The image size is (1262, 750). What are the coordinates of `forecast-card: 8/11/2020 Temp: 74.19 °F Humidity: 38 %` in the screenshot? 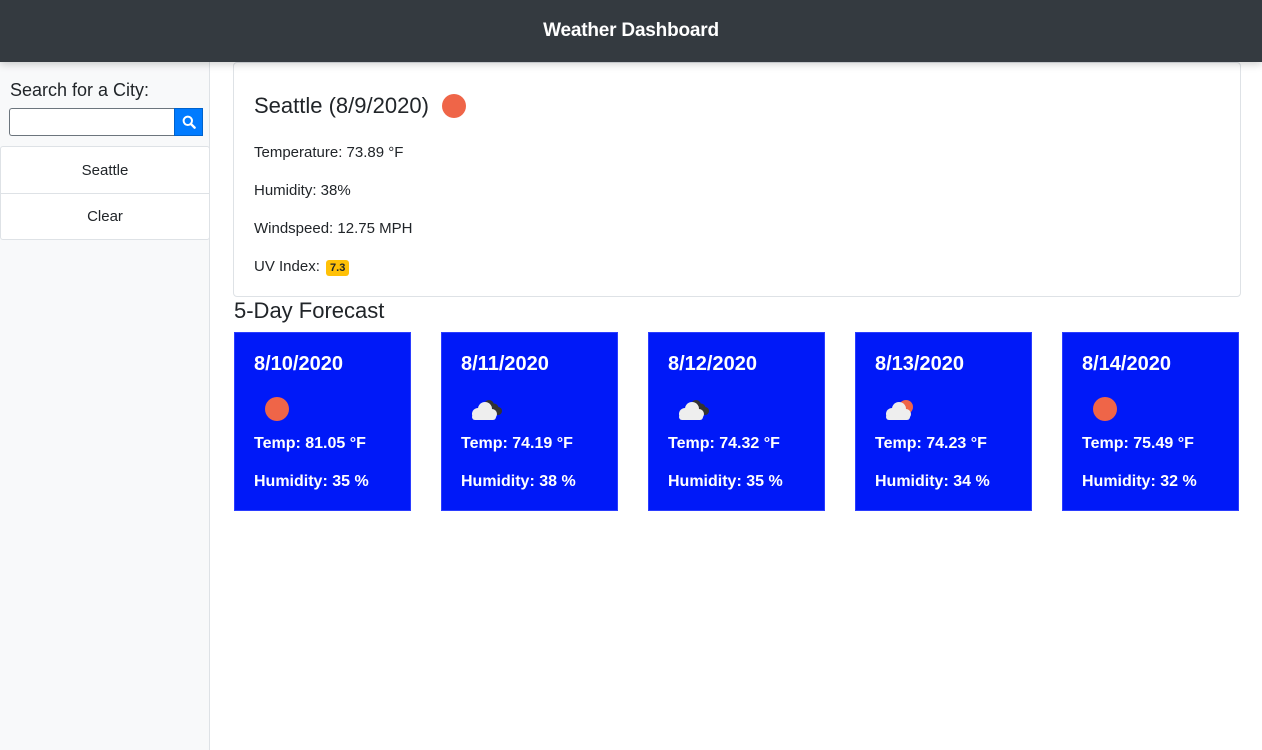 It's located at (529, 421).